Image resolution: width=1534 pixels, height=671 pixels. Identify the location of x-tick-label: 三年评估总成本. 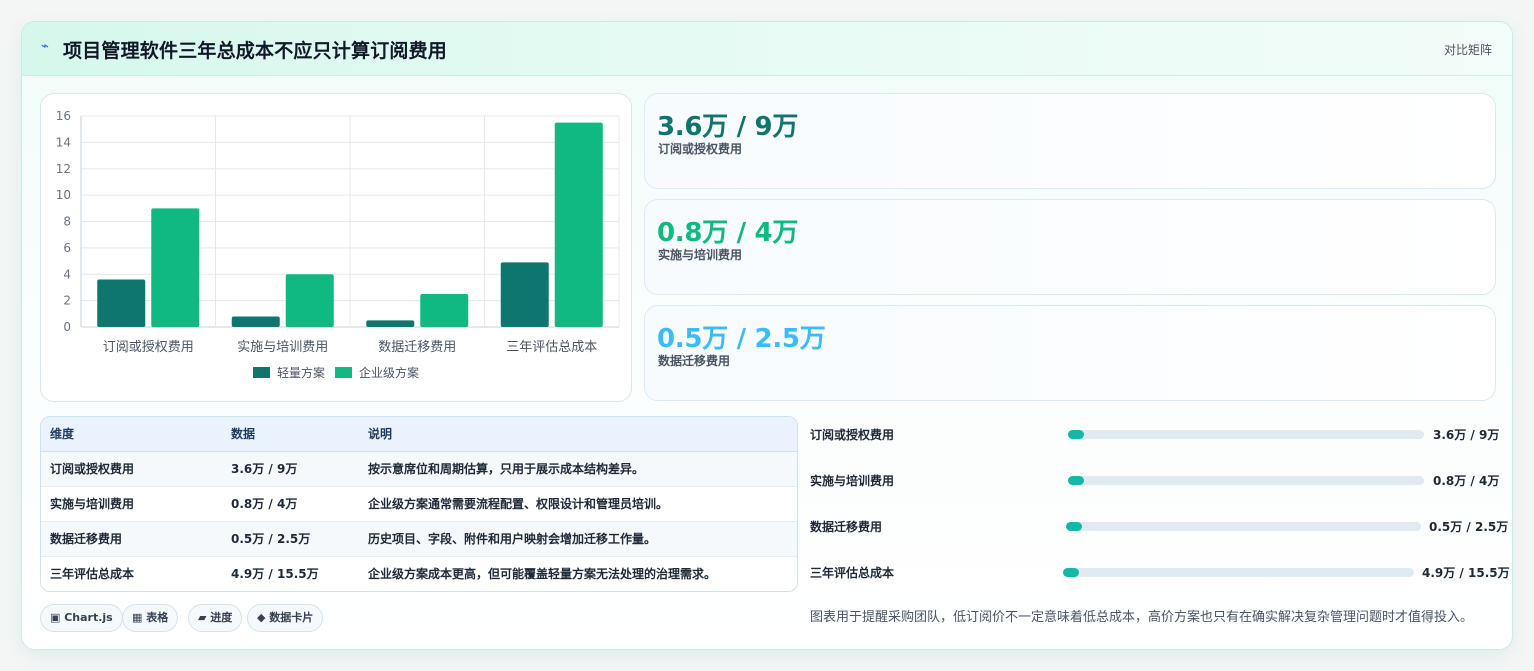
(551, 347).